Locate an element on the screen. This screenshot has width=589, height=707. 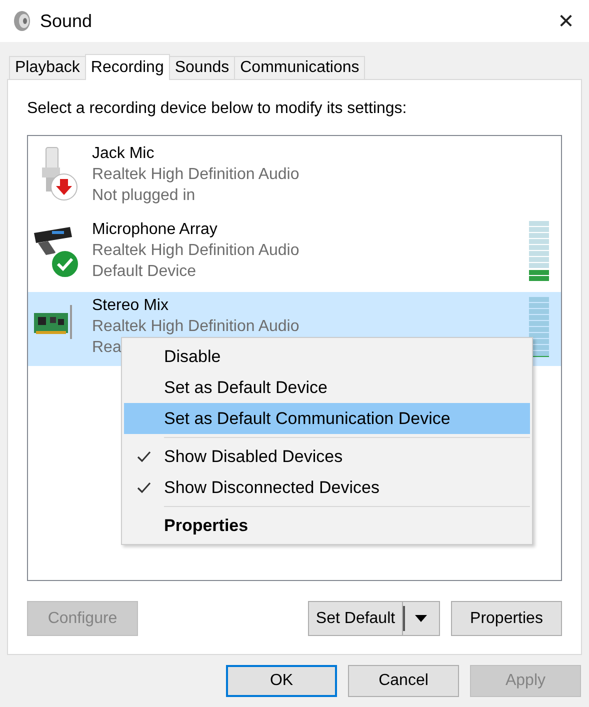
device-status: Not plugged in is located at coordinates (144, 196).